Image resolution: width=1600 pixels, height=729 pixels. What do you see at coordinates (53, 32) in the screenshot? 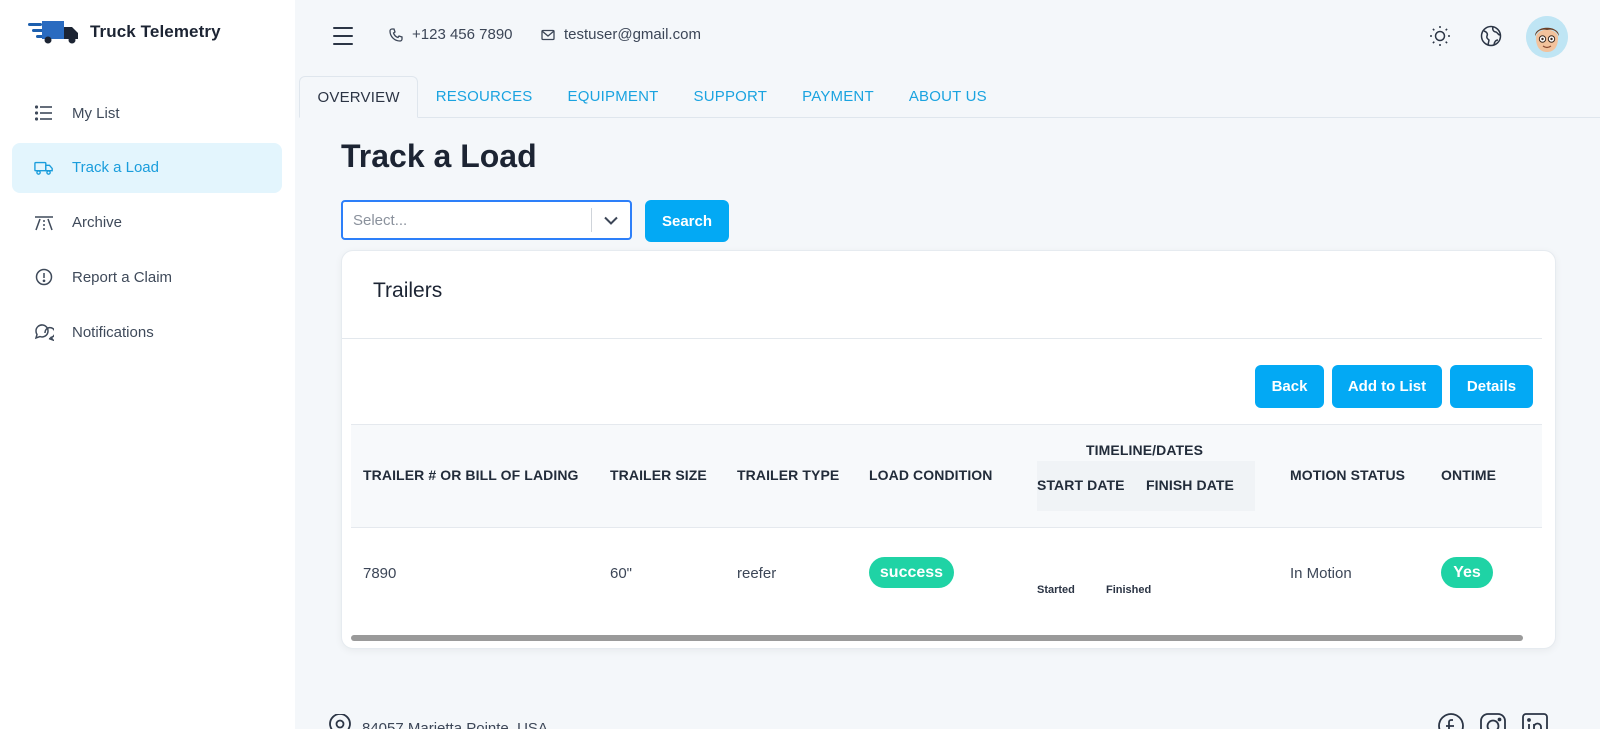
I see `truck-logo-icon` at bounding box center [53, 32].